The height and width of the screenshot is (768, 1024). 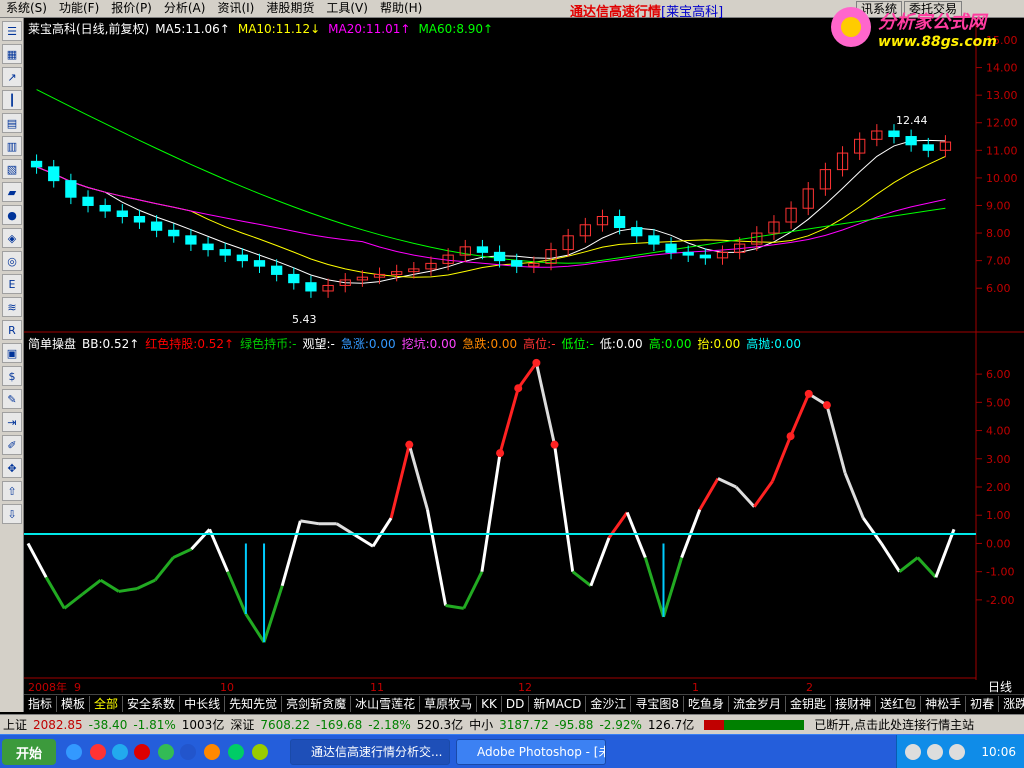 What do you see at coordinates (516, 703) in the screenshot?
I see `tab-item: DD` at bounding box center [516, 703].